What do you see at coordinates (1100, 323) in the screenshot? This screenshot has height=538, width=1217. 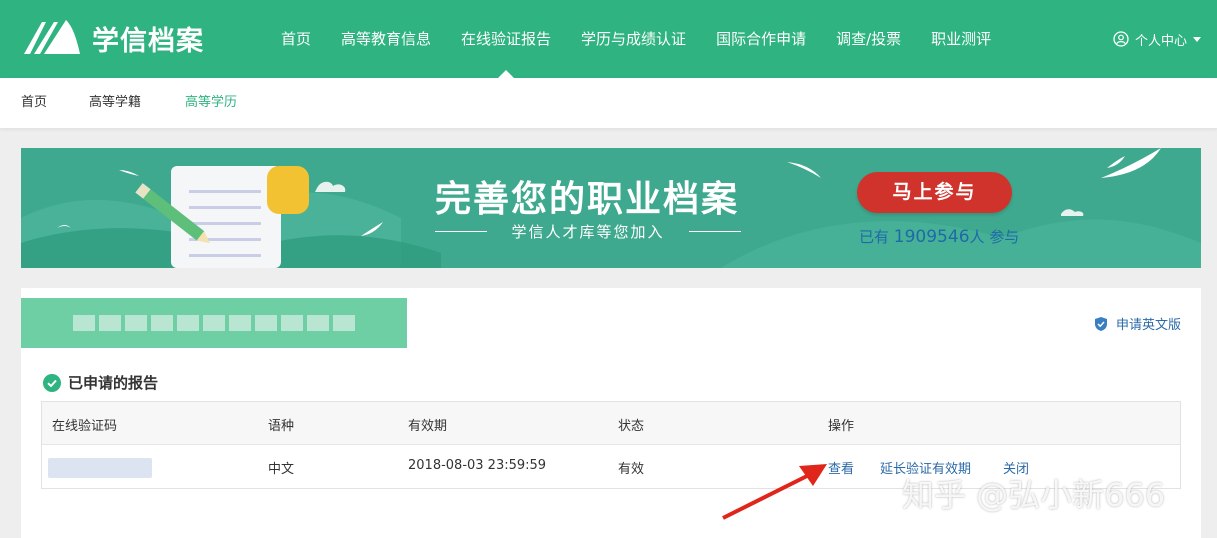 I see `shield-check-icon` at bounding box center [1100, 323].